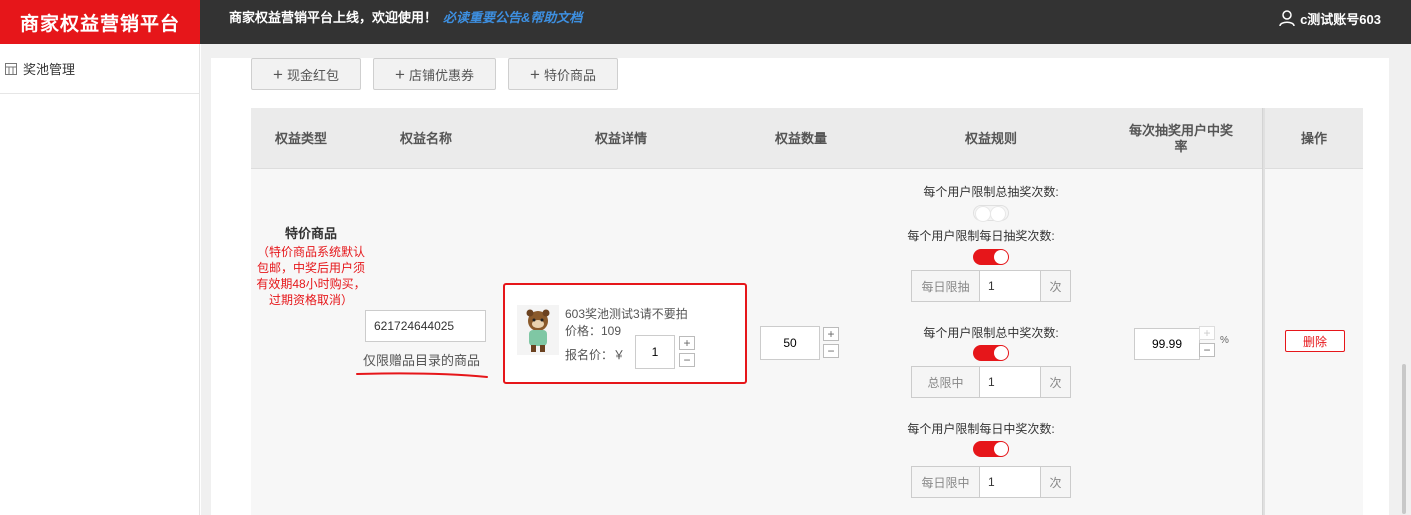  I want to click on add-cash-redpacket-button: + 现金红包, so click(306, 74).